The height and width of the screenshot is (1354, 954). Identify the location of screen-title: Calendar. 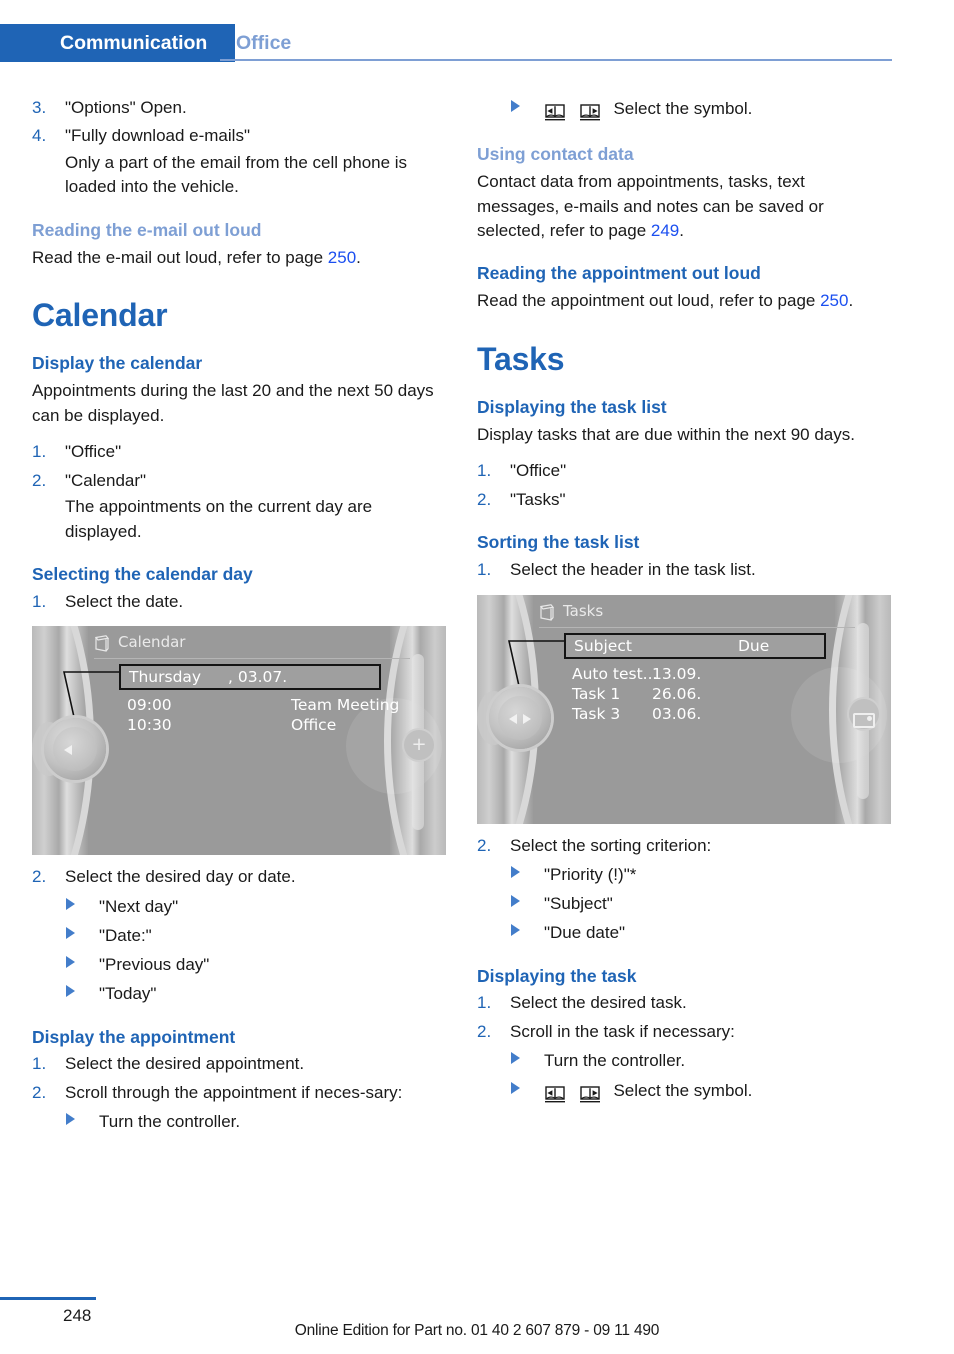
(152, 642).